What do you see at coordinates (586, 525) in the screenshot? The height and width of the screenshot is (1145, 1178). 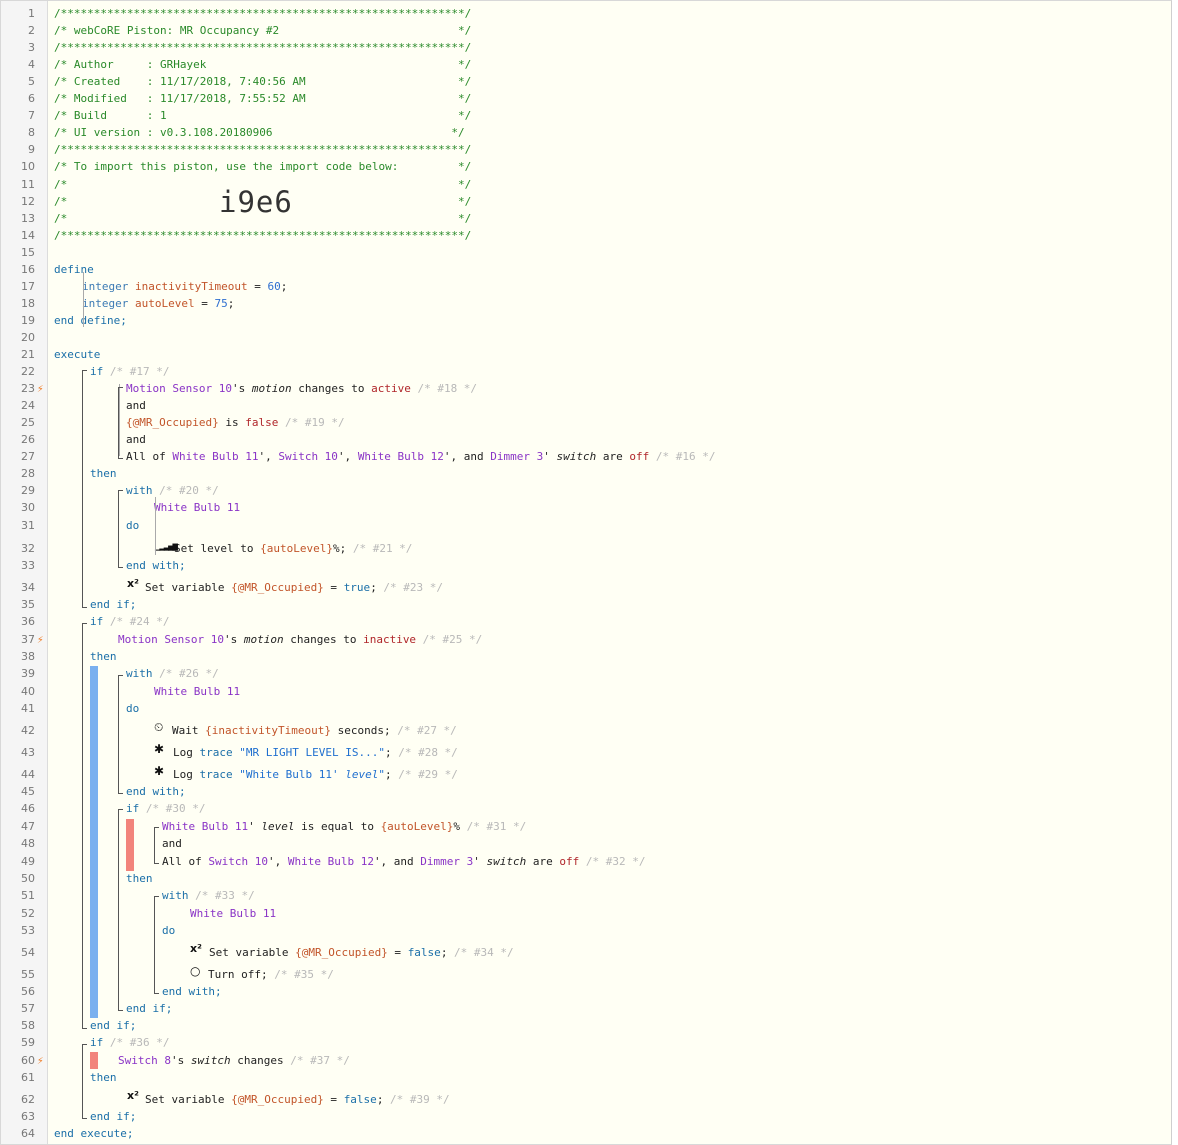 I see `code-row: 31 do` at bounding box center [586, 525].